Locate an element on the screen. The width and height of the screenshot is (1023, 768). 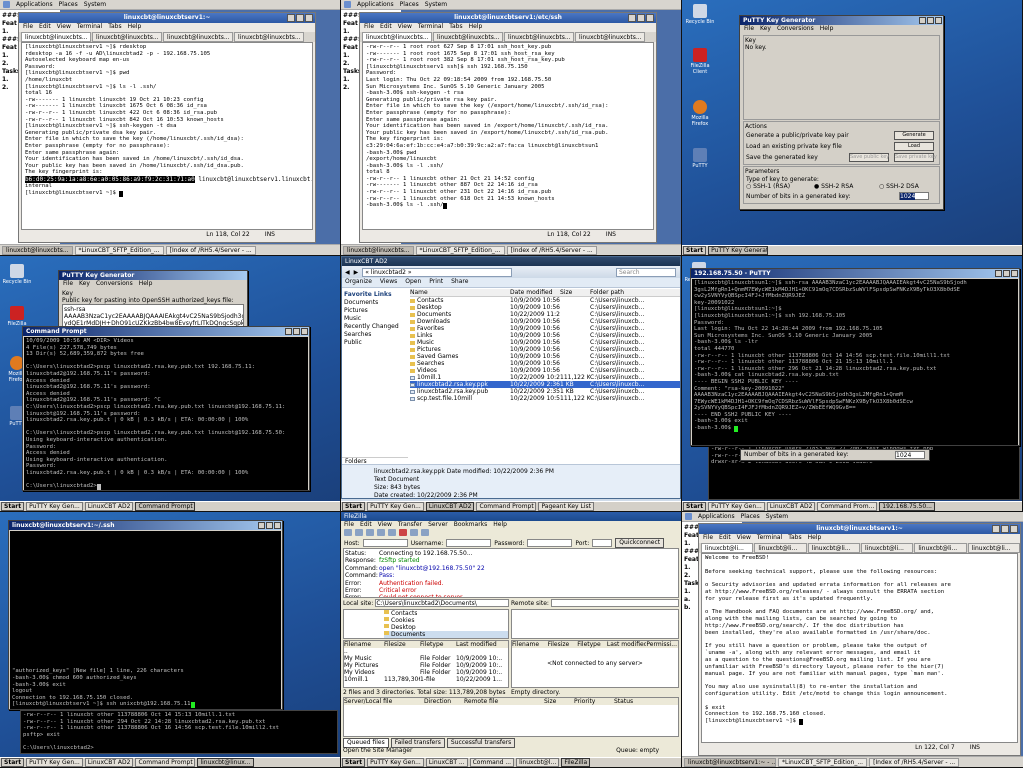
nav-link: Pictures is located at coordinates (375, 311).